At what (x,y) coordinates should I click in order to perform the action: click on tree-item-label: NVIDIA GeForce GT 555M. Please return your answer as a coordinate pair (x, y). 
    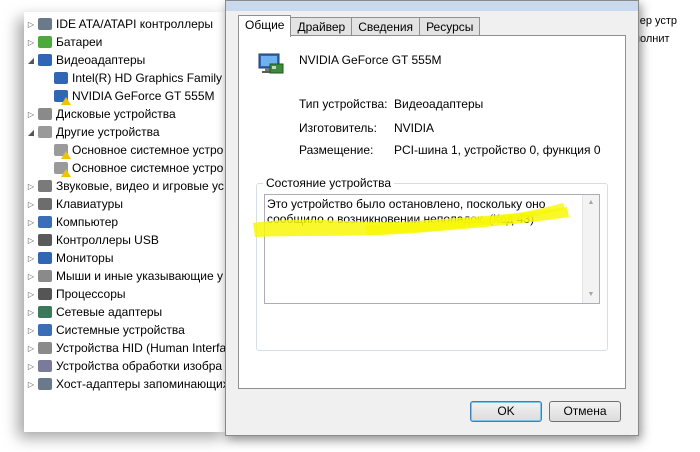
    Looking at the image, I should click on (143, 96).